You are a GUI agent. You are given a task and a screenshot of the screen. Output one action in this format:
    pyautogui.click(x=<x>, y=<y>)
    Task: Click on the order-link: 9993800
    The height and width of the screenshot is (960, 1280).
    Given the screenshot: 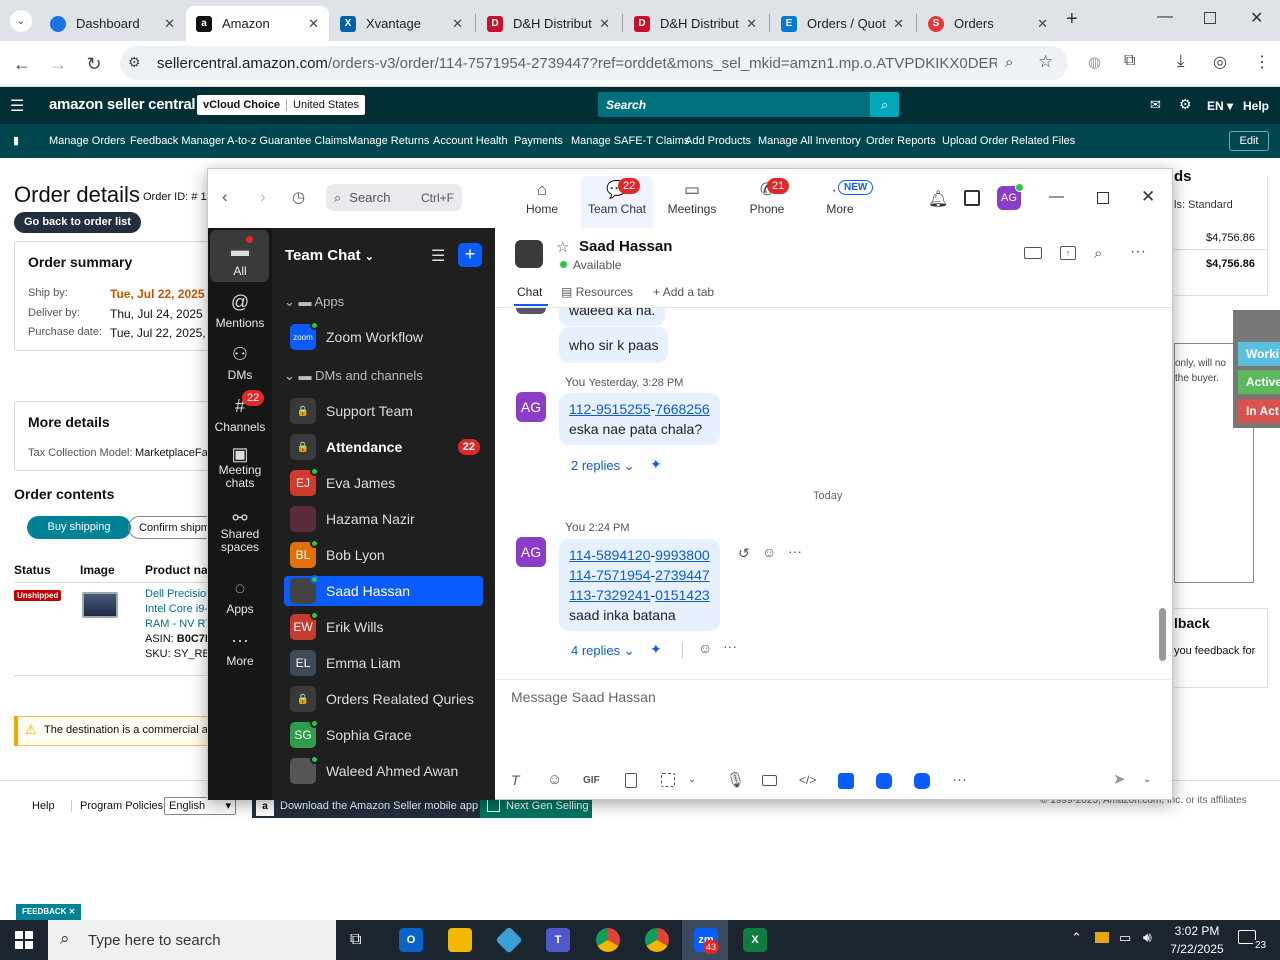 What is the action you would take?
    pyautogui.click(x=682, y=555)
    